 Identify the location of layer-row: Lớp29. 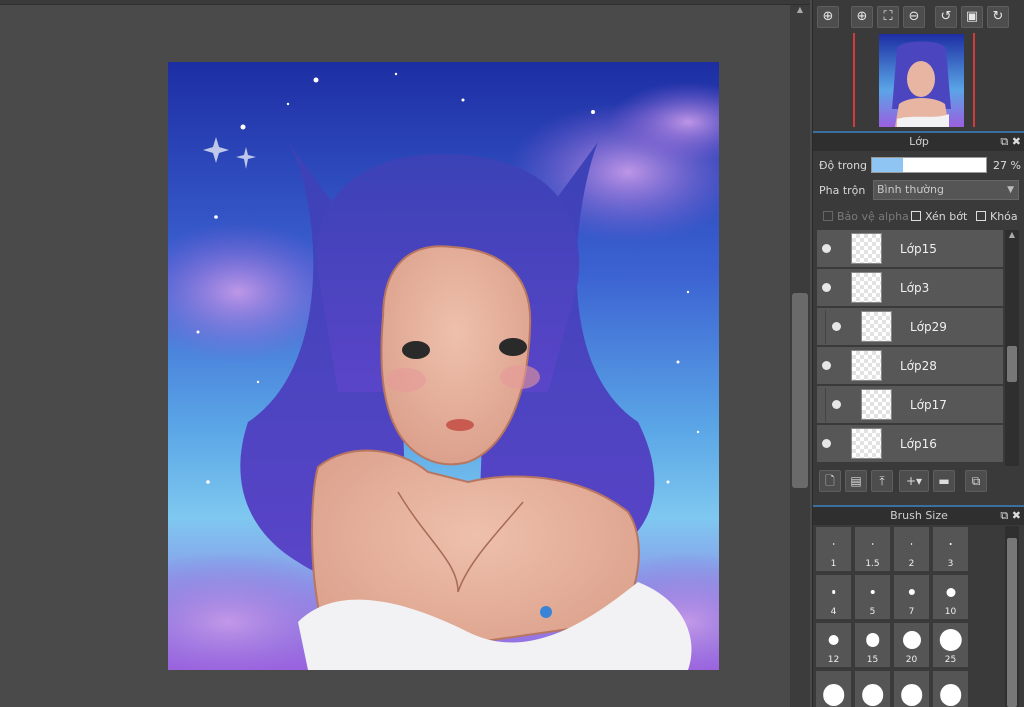
(910, 327).